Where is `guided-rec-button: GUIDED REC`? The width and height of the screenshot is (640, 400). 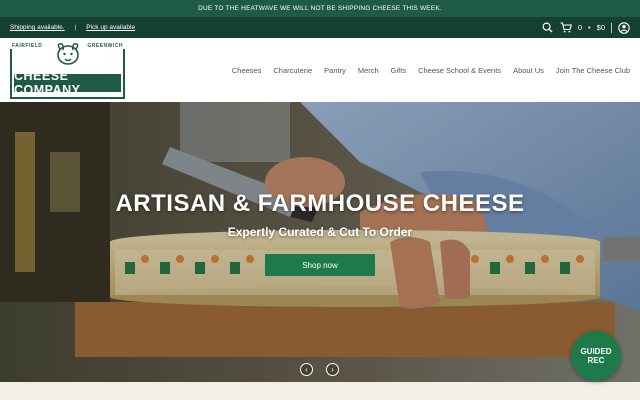
guided-rec-button: GUIDED REC is located at coordinates (596, 356).